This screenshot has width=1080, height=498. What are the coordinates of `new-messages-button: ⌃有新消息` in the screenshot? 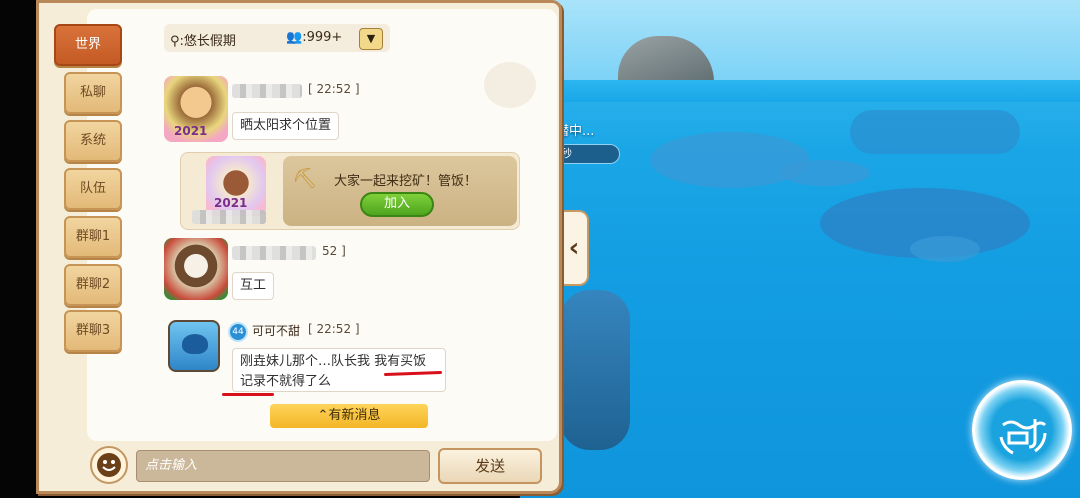 It's located at (349, 416).